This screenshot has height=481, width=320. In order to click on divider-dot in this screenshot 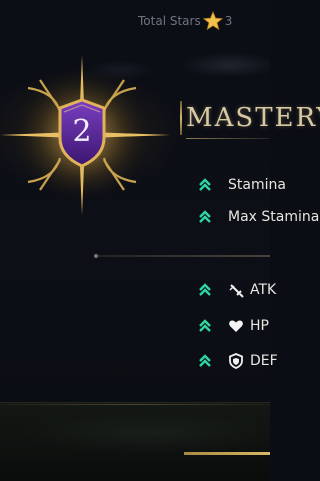, I will do `click(96, 256)`.